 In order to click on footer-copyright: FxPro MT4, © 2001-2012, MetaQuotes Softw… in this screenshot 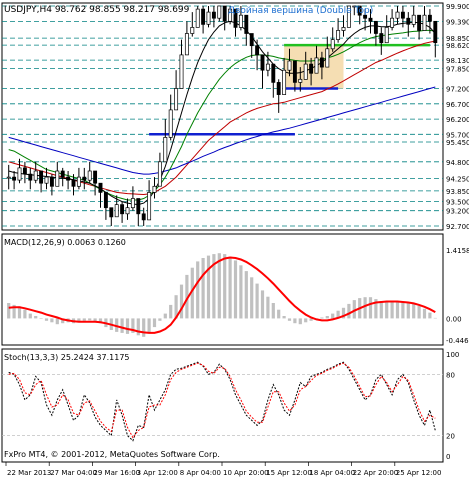, I will do `click(112, 454)`.